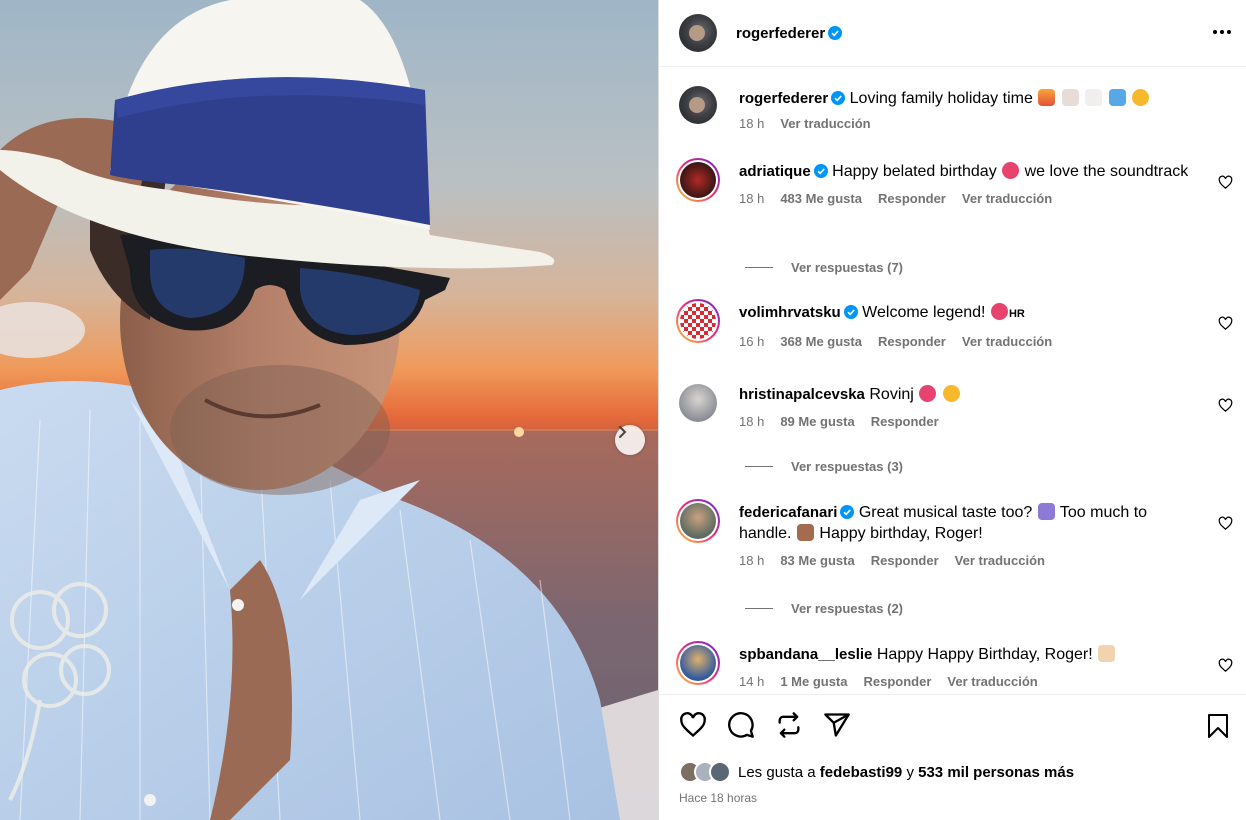 The height and width of the screenshot is (820, 1246). What do you see at coordinates (1117, 97) in the screenshot?
I see `wave-emoji-icon` at bounding box center [1117, 97].